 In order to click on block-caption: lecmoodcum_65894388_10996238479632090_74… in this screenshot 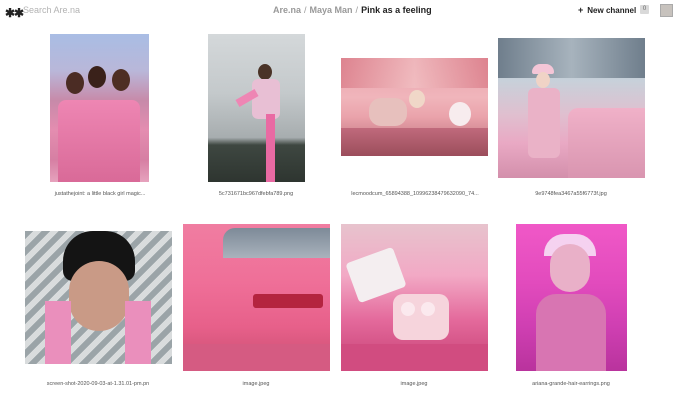, I will do `click(415, 194)`.